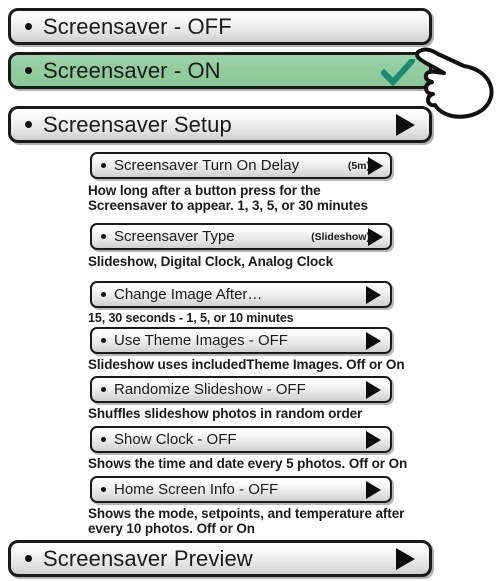 The height and width of the screenshot is (581, 500). I want to click on subrow-label: Home Screen Info - OFF, so click(196, 489).